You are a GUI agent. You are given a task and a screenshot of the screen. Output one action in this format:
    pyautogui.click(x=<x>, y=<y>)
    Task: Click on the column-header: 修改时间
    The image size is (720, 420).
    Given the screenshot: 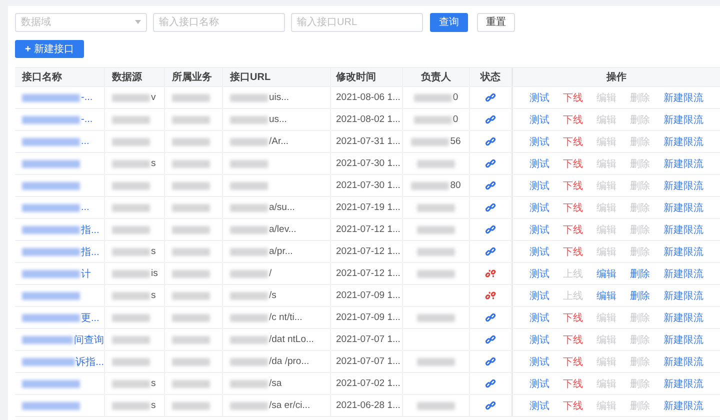 What is the action you would take?
    pyautogui.click(x=367, y=77)
    